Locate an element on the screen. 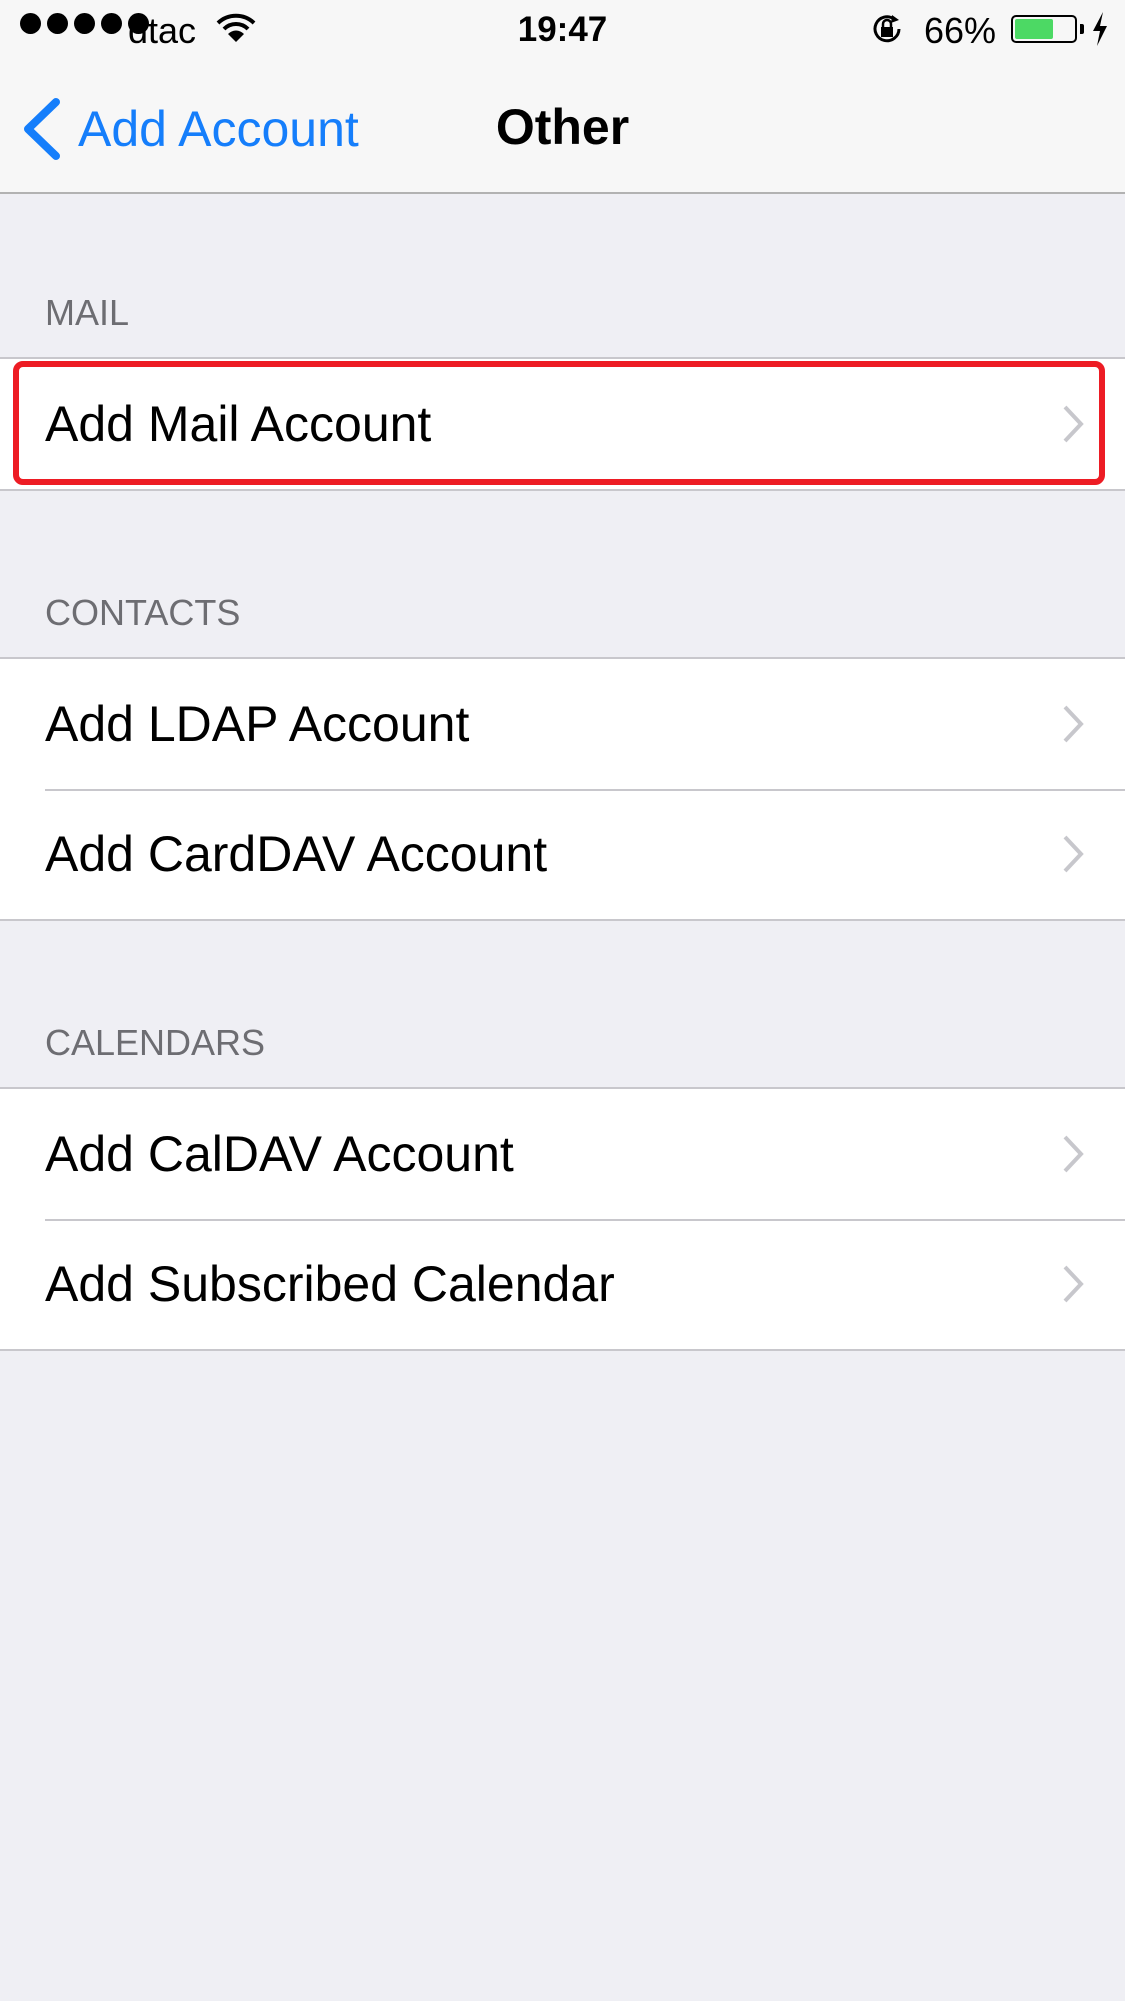 This screenshot has width=1125, height=2001. battery-percentage: 66% is located at coordinates (960, 30).